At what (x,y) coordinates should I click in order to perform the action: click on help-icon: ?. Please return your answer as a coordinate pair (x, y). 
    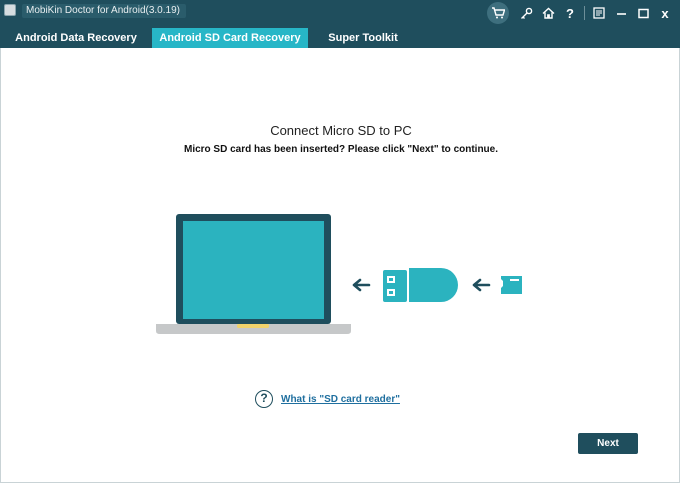
    Looking at the image, I should click on (570, 13).